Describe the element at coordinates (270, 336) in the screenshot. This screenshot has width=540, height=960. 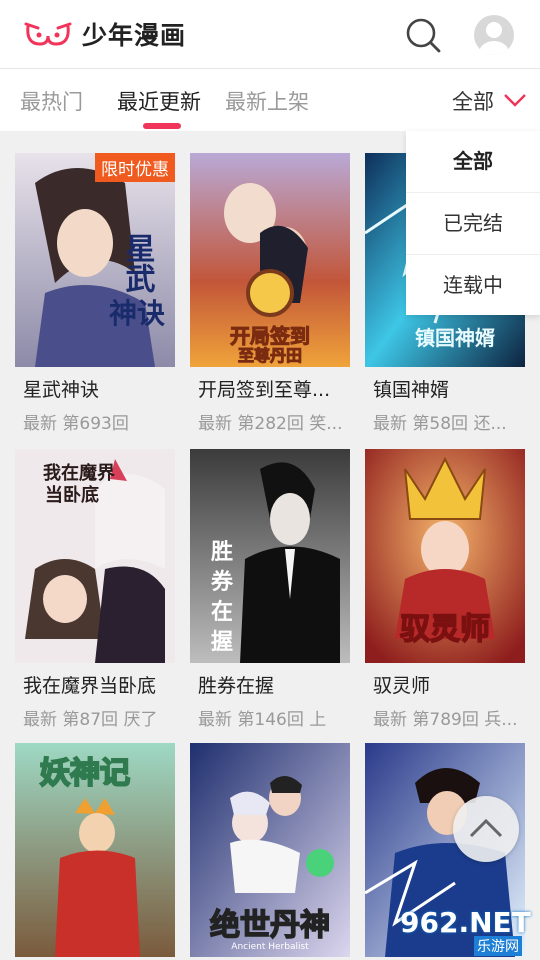
I see `svg-text: 开局签到` at that location.